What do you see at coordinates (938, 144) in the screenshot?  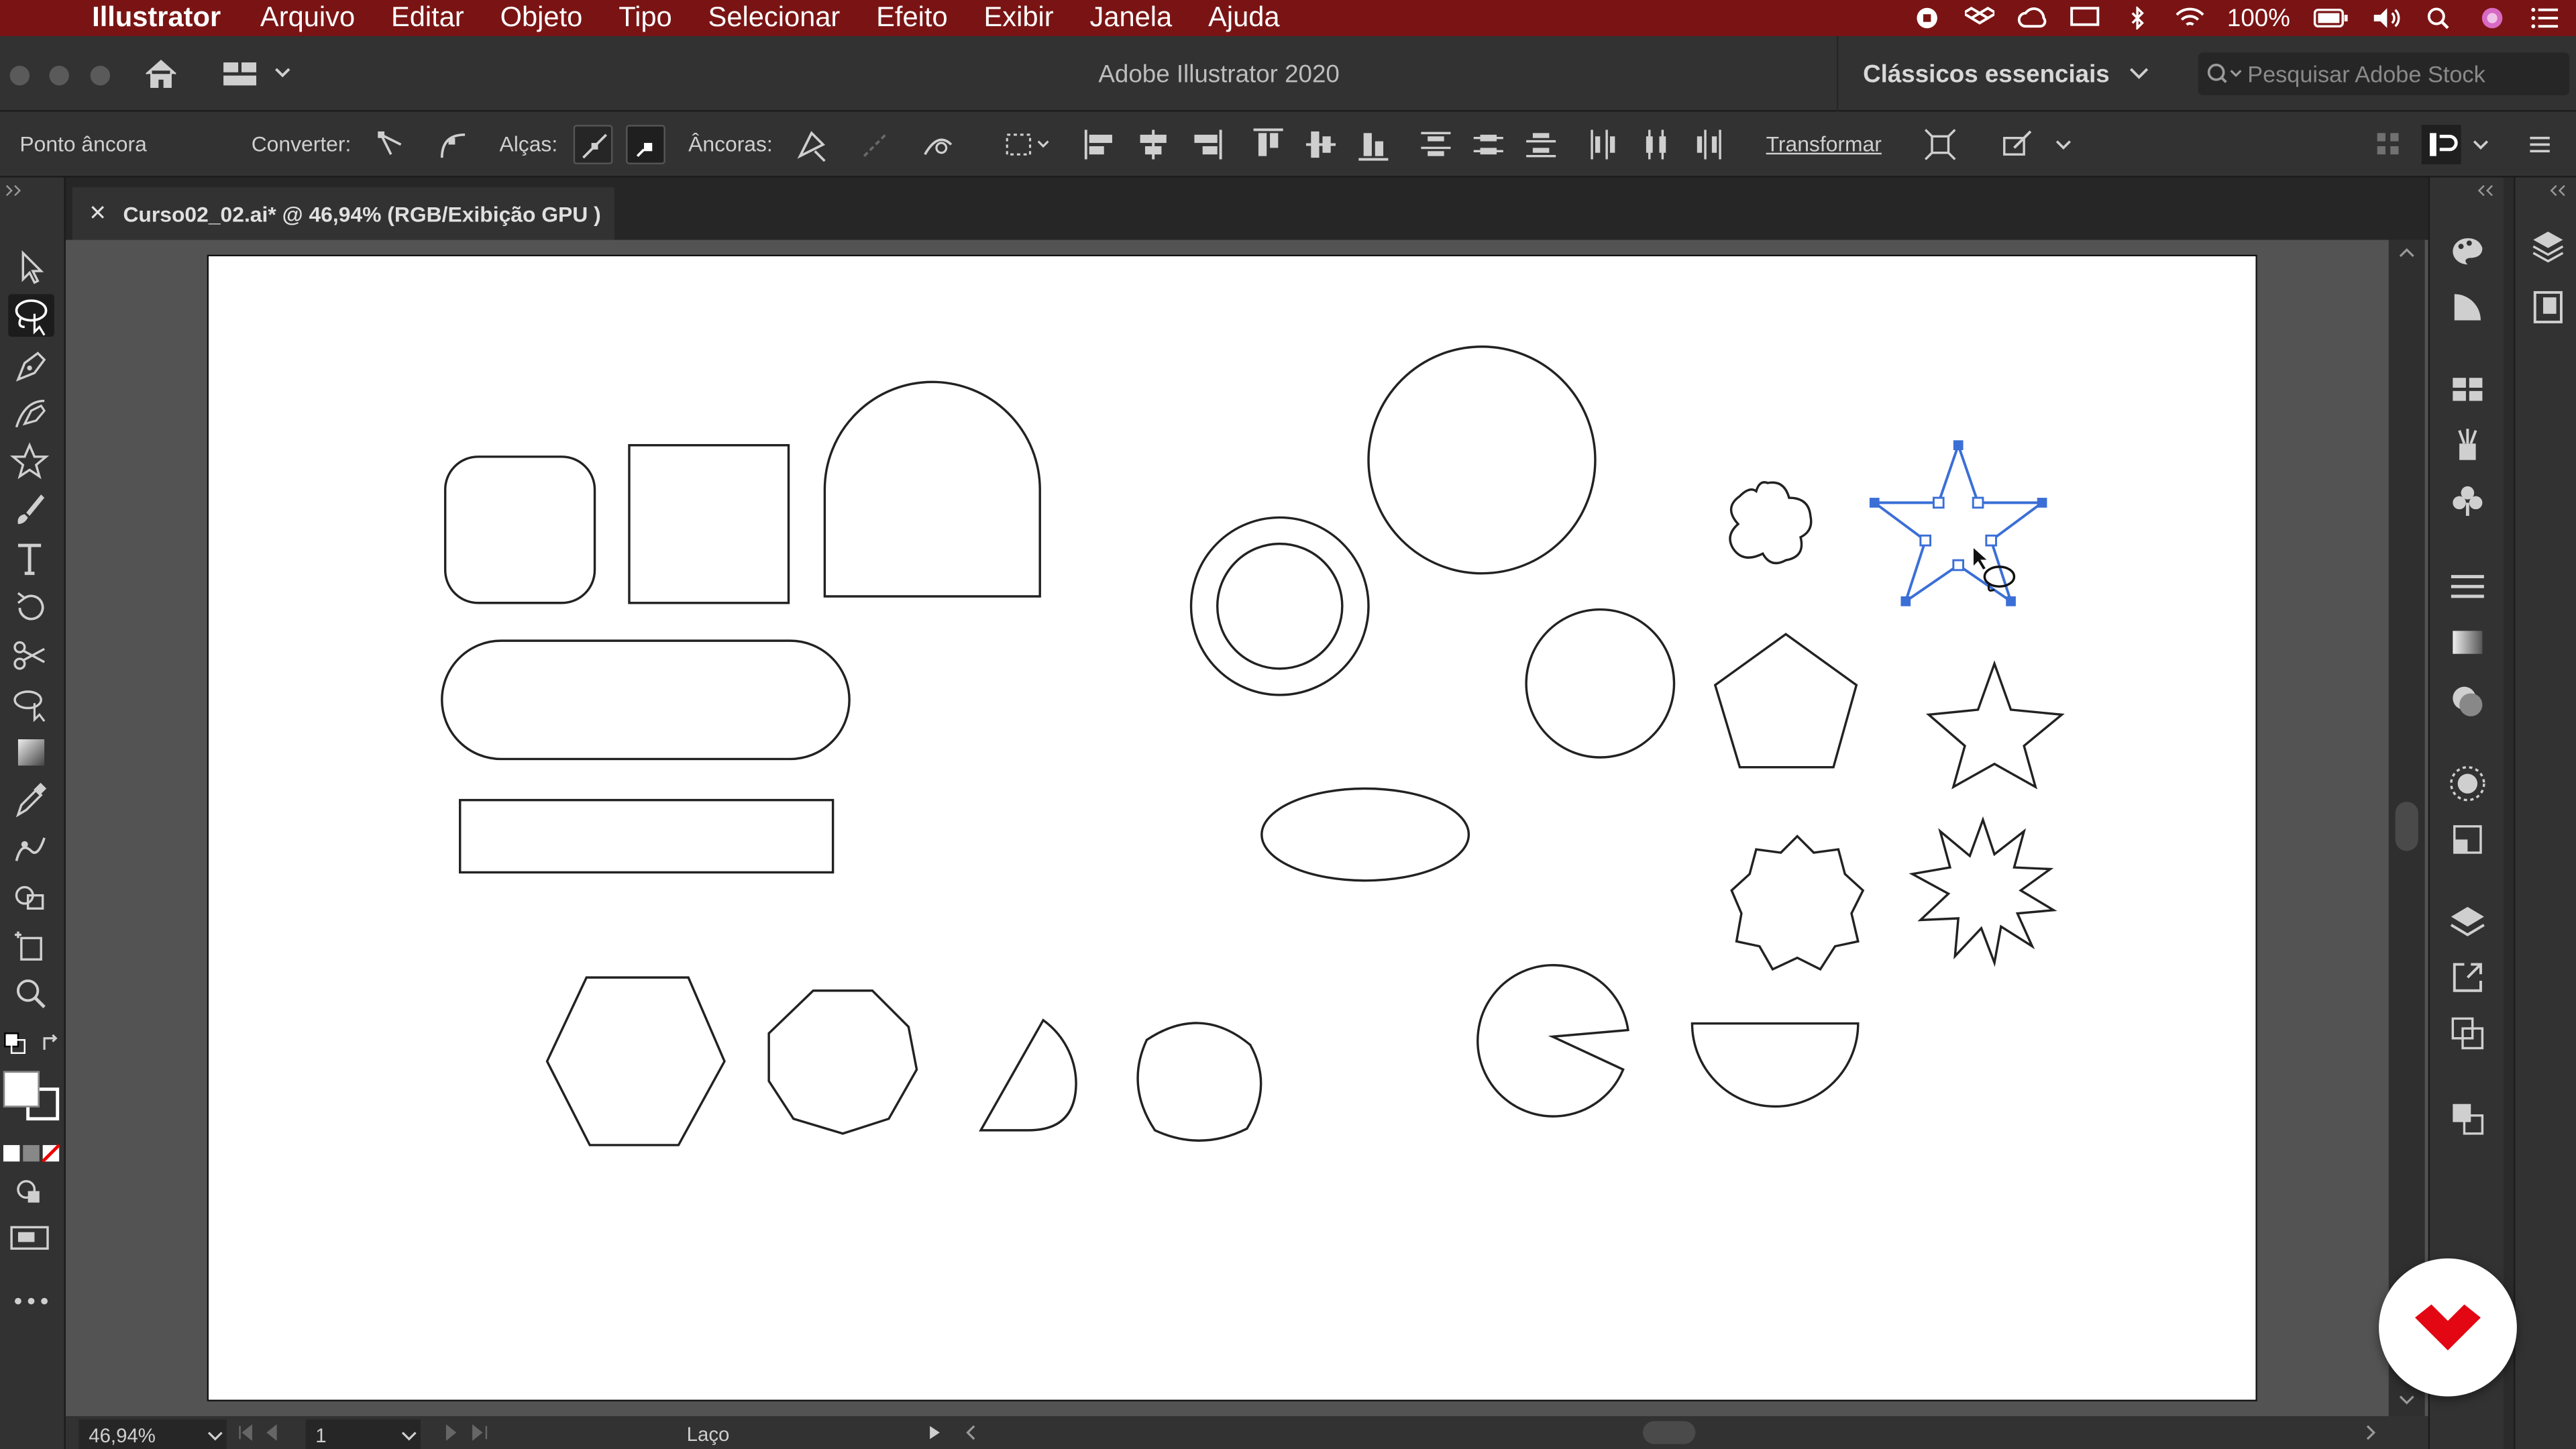 I see `cut-path-icon` at bounding box center [938, 144].